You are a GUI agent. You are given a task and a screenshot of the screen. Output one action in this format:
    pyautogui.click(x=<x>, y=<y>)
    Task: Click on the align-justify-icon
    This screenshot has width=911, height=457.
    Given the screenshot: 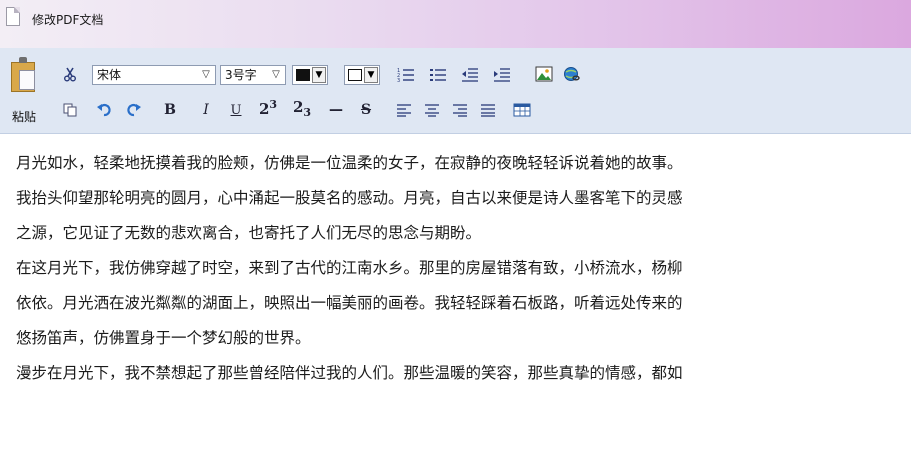 What is the action you would take?
    pyautogui.click(x=488, y=110)
    